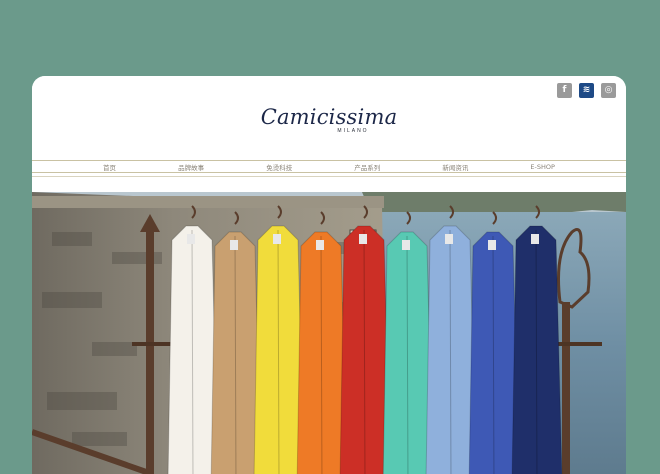 The image size is (660, 474). Describe the element at coordinates (329, 166) in the screenshot. I see `main-nav: 首页 品牌故事 免烫科技 产品系列 新闻资讯 E-SHOP` at that location.